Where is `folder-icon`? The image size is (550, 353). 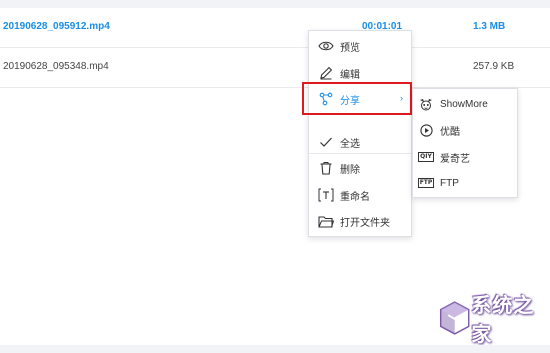 folder-icon is located at coordinates (326, 221).